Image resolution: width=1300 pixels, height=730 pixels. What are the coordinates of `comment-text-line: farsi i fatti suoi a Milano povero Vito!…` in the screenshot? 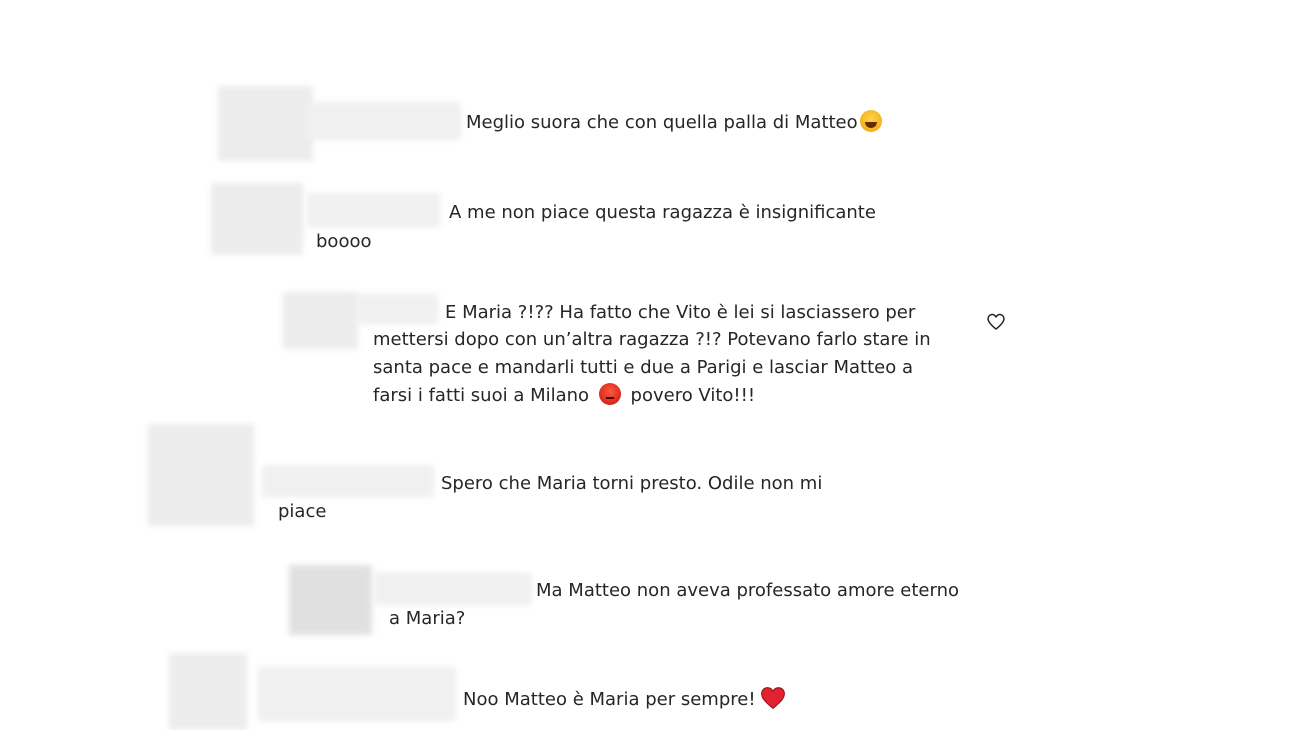 It's located at (564, 396).